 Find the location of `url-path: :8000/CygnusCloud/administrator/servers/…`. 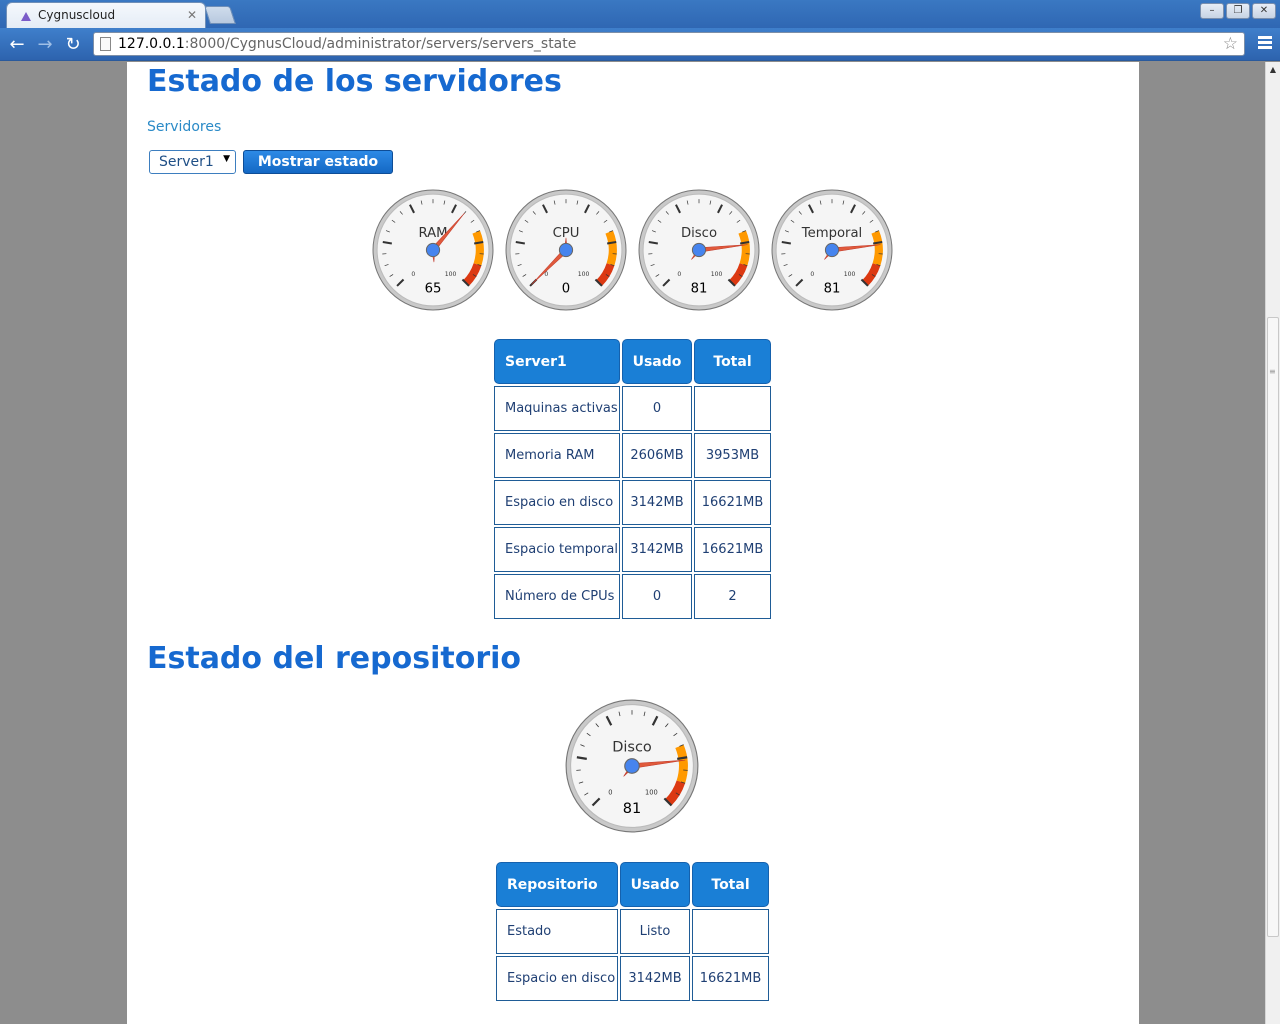

url-path: :8000/CygnusCloud/administrator/servers/… is located at coordinates (380, 44).